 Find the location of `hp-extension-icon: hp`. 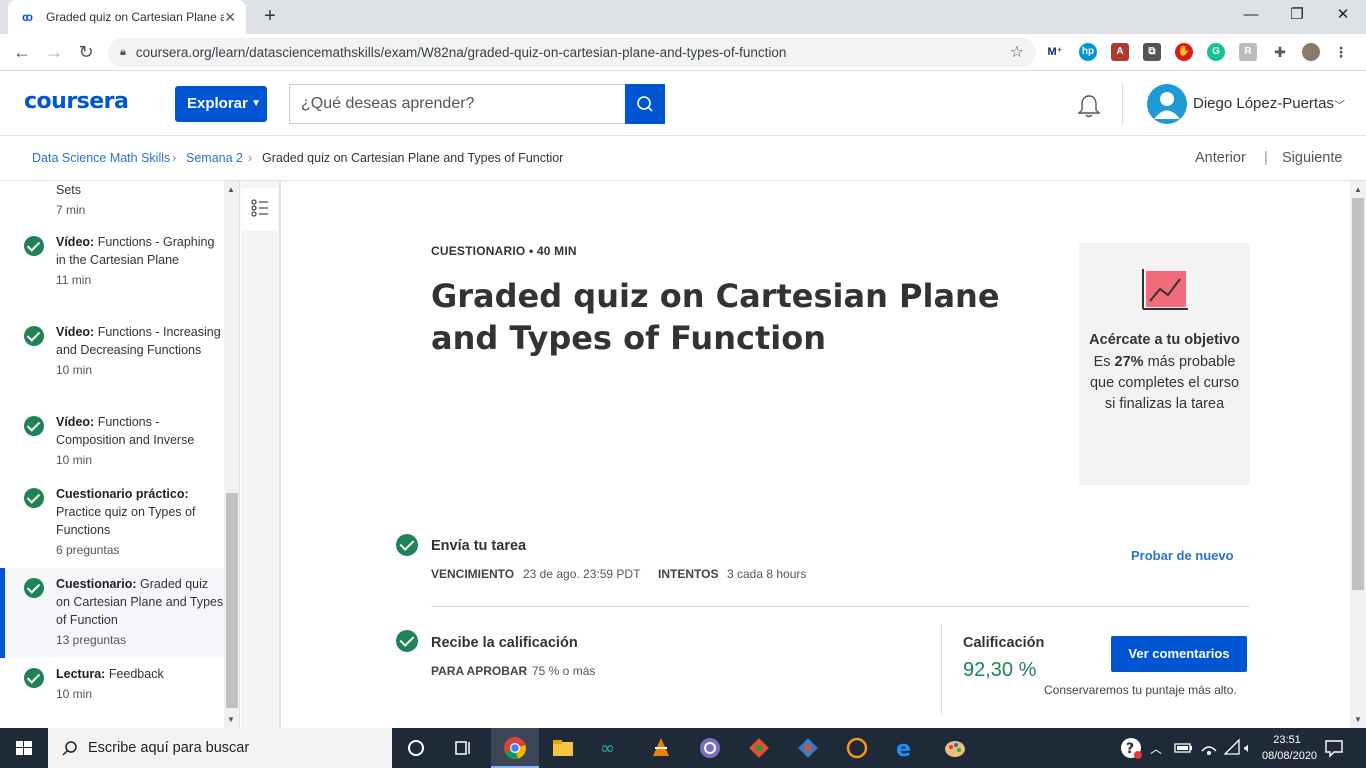

hp-extension-icon: hp is located at coordinates (1088, 52).